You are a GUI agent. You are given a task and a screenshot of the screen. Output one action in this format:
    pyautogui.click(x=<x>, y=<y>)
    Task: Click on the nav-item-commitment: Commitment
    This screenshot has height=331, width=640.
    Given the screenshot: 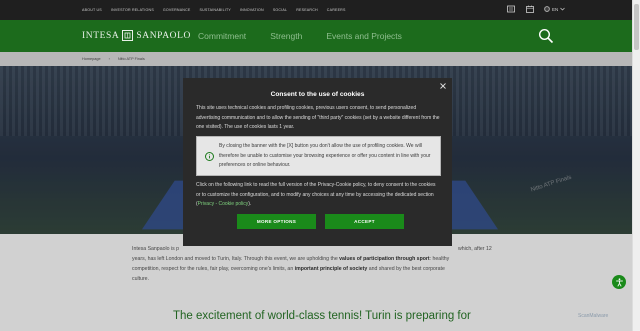 What is the action you would take?
    pyautogui.click(x=222, y=36)
    